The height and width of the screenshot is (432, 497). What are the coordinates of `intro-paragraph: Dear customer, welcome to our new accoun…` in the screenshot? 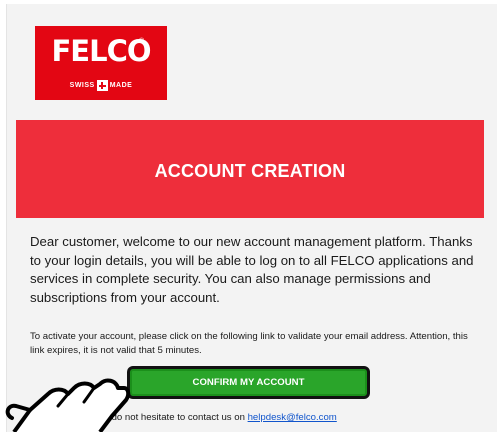 It's located at (252, 269).